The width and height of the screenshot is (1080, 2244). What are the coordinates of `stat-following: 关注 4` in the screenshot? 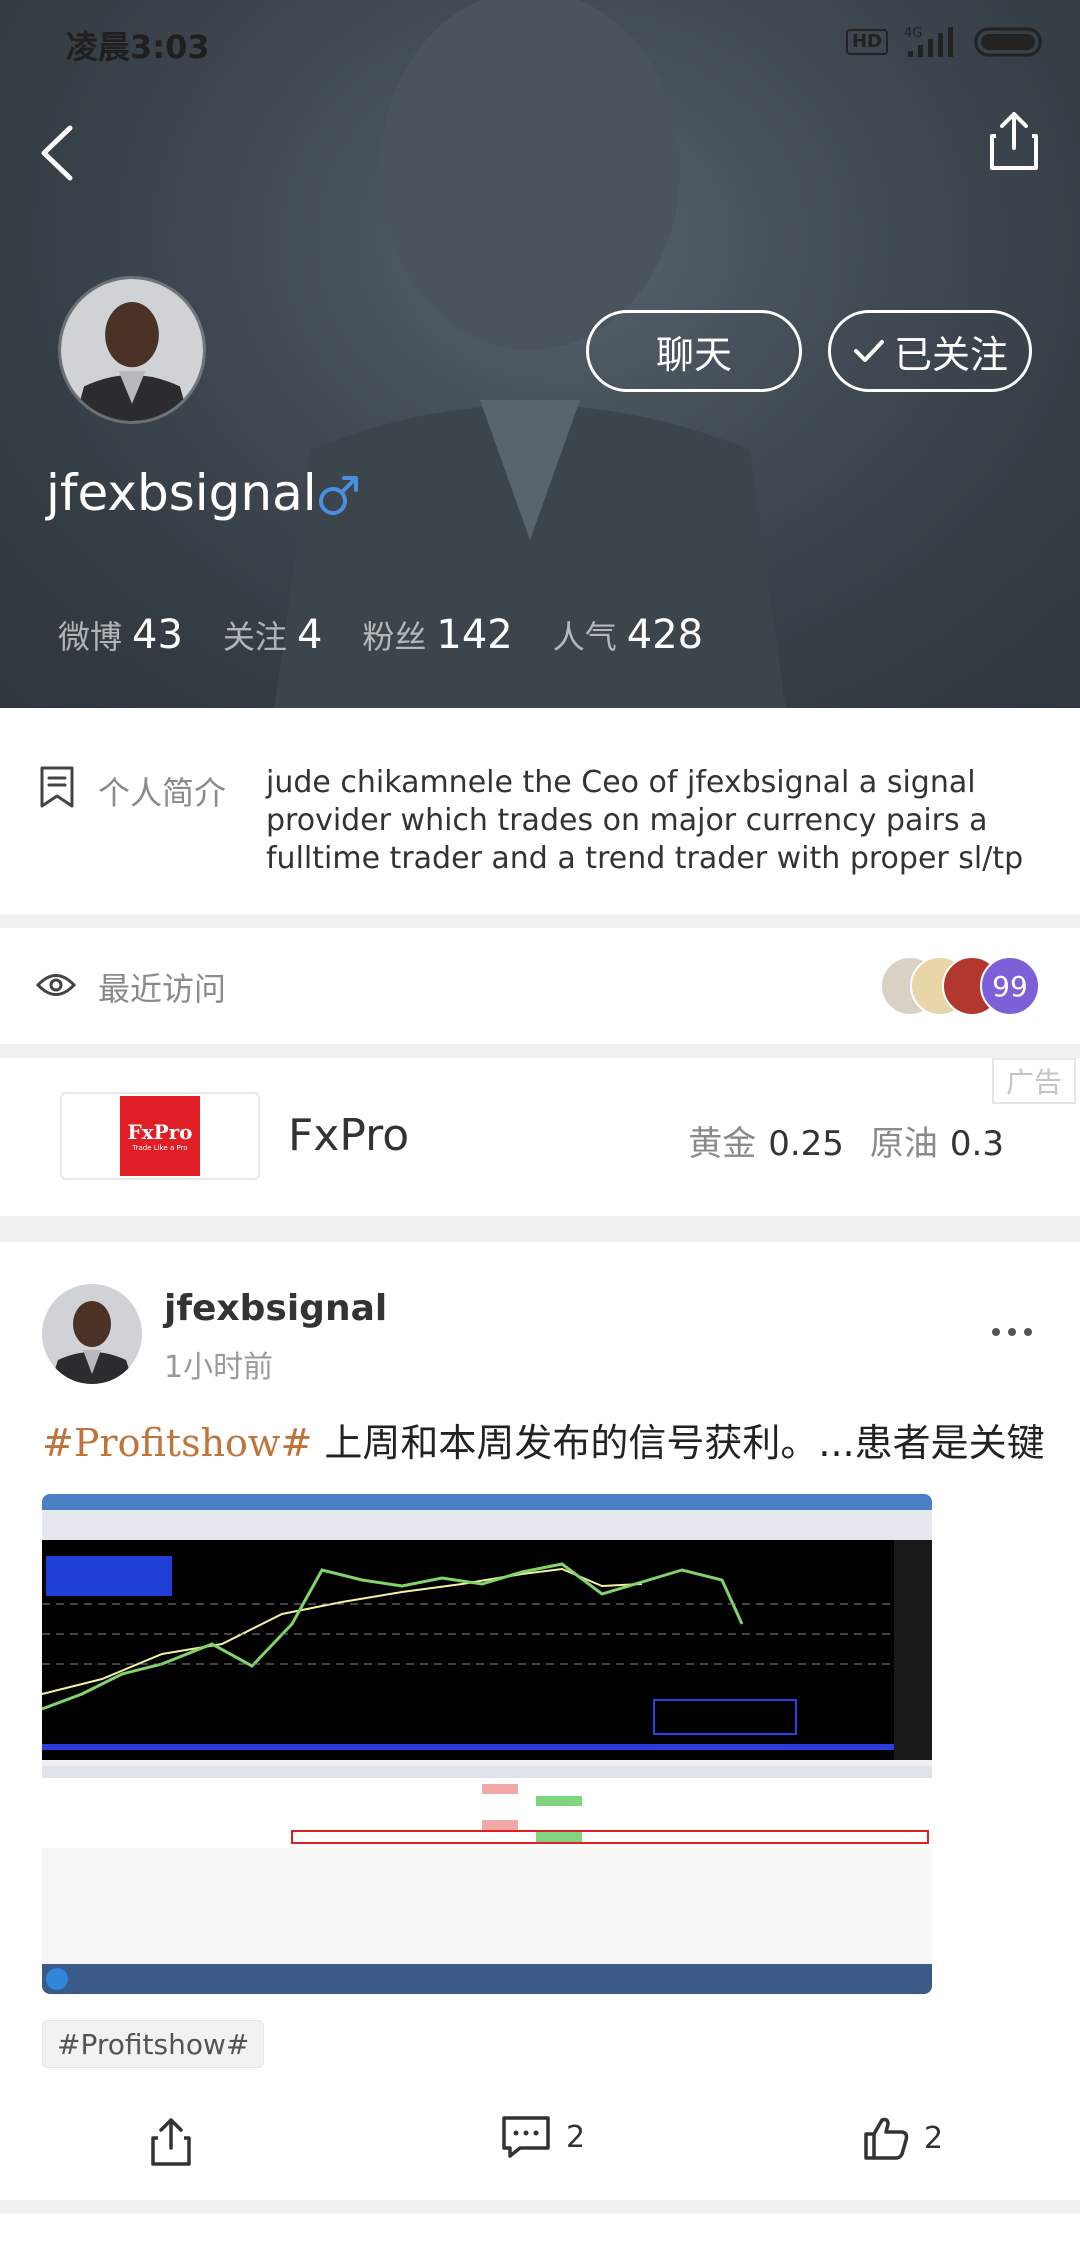 It's located at (272, 635).